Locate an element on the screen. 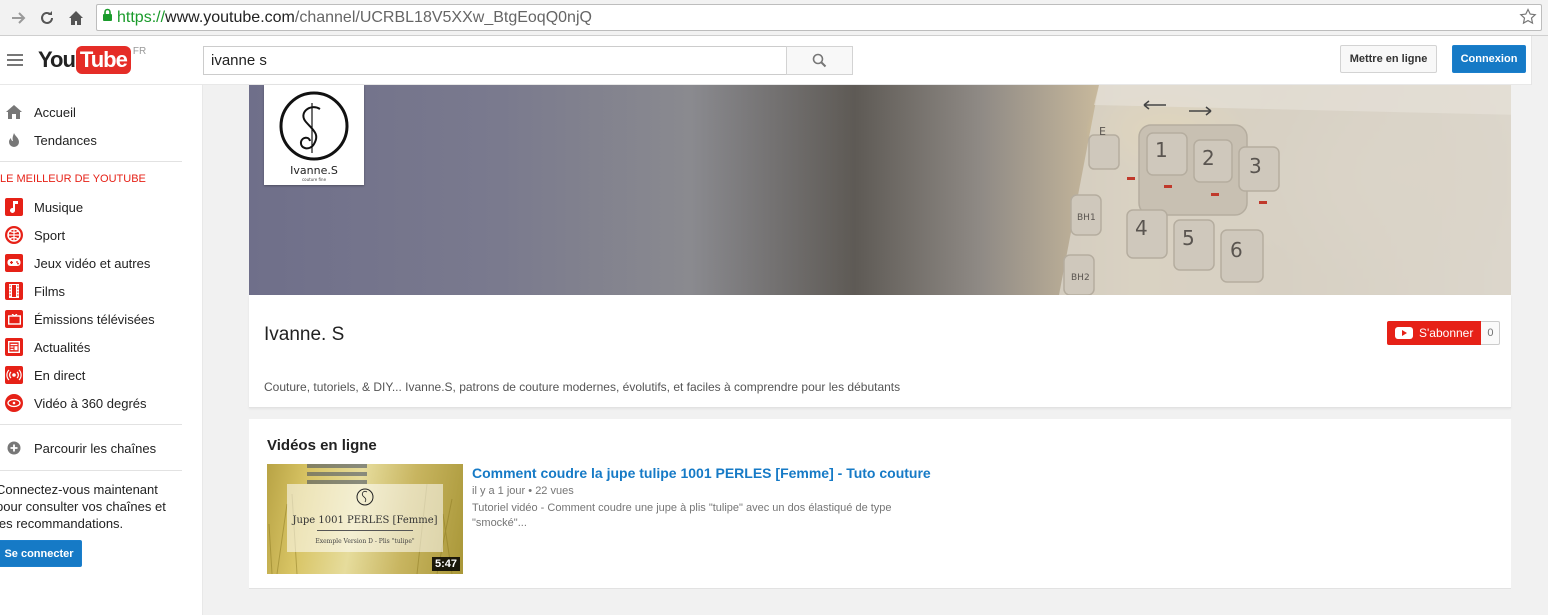 The image size is (1548, 615). region-label: FR is located at coordinates (139, 51).